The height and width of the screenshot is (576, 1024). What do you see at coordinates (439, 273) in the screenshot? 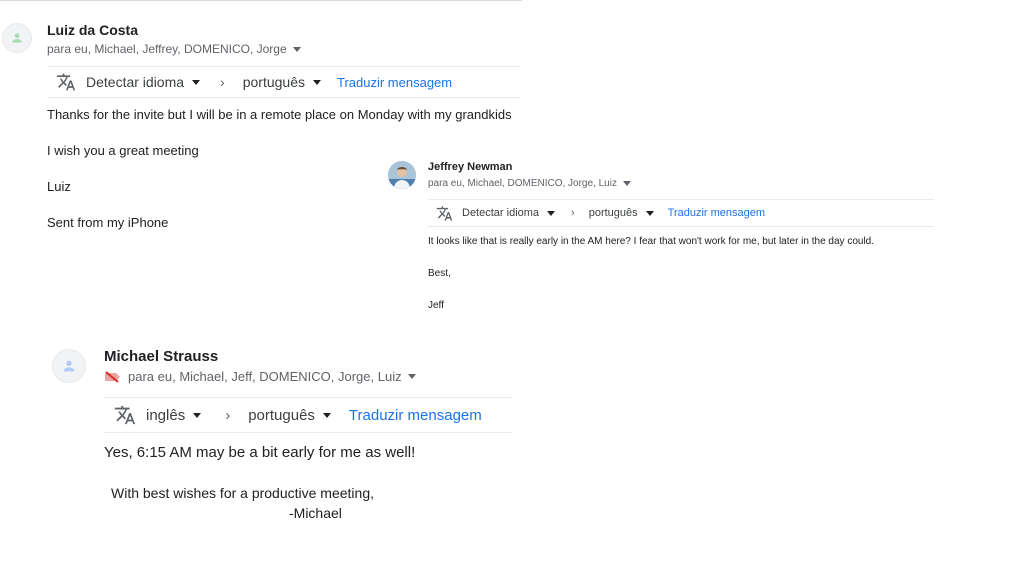
I see `body-line: Best,` at bounding box center [439, 273].